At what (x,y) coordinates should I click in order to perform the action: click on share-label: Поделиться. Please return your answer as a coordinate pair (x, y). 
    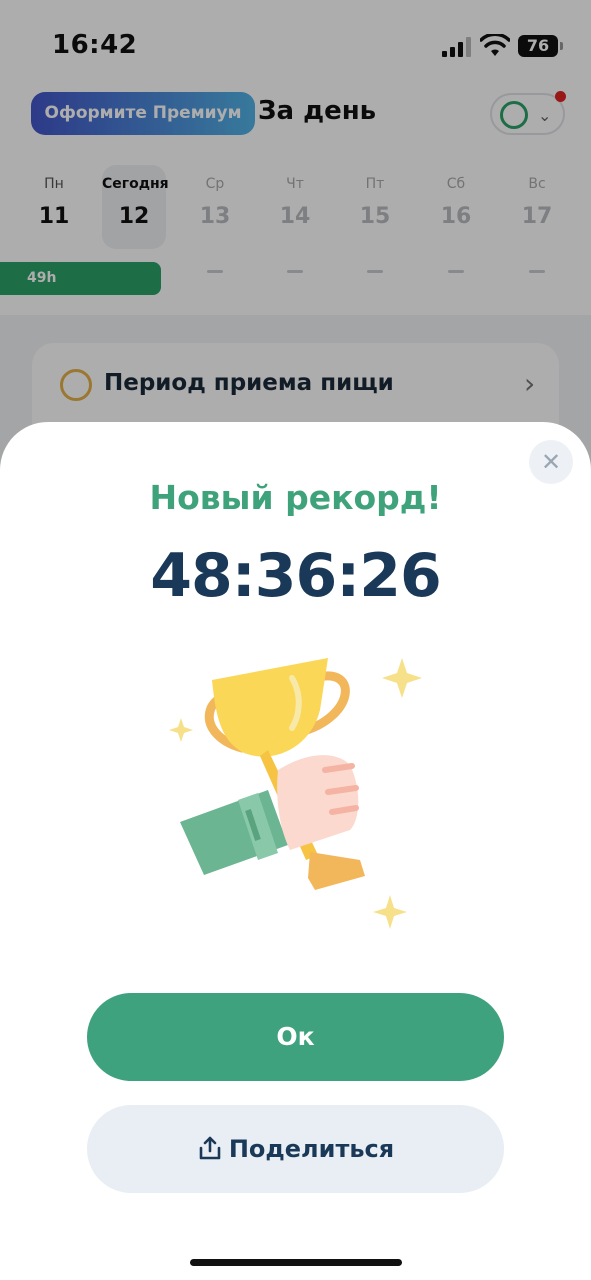
    Looking at the image, I should click on (311, 1149).